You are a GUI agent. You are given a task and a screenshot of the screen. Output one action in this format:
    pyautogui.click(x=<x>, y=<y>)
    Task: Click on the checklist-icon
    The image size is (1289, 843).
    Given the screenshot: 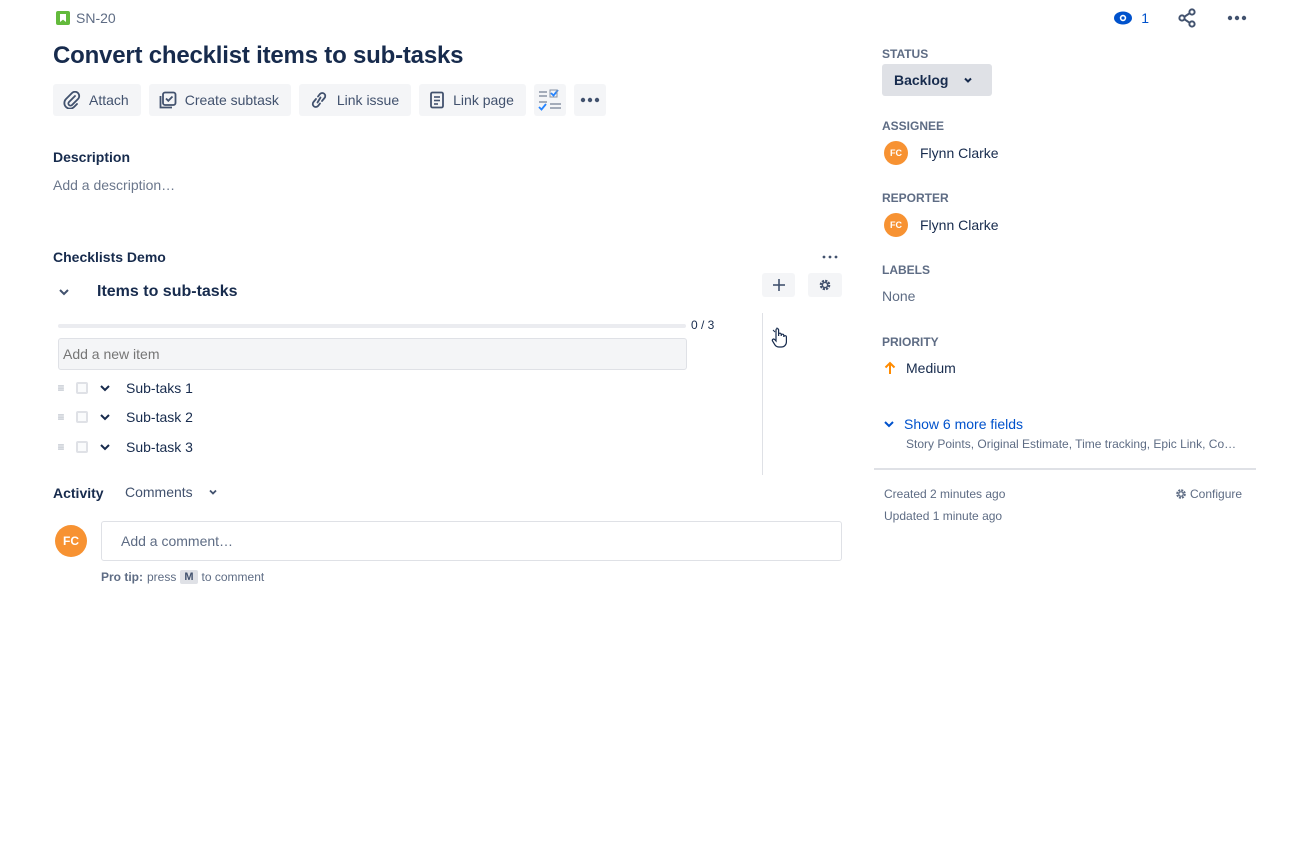 What is the action you would take?
    pyautogui.click(x=549, y=100)
    